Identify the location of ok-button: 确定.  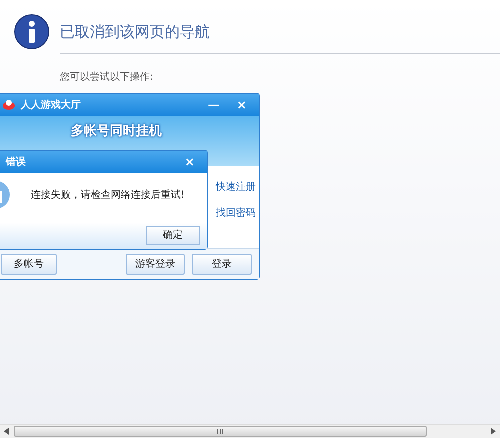
(173, 235).